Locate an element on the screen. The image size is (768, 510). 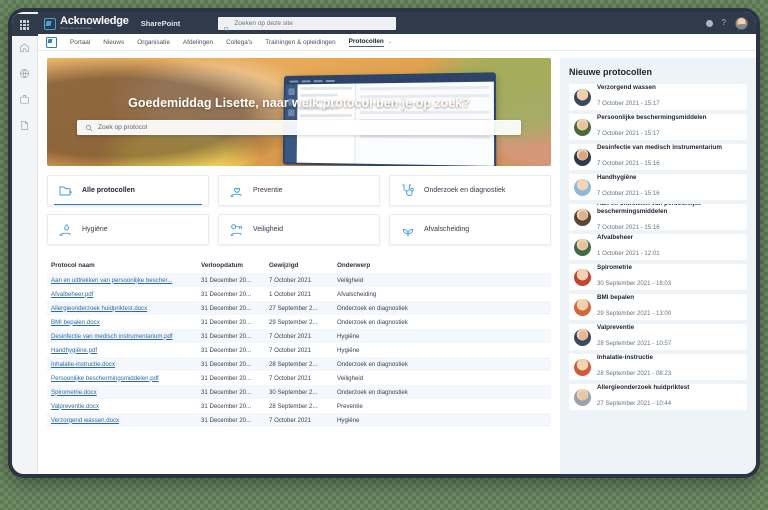
nav-item-protocollen: Protocollen is located at coordinates (366, 42).